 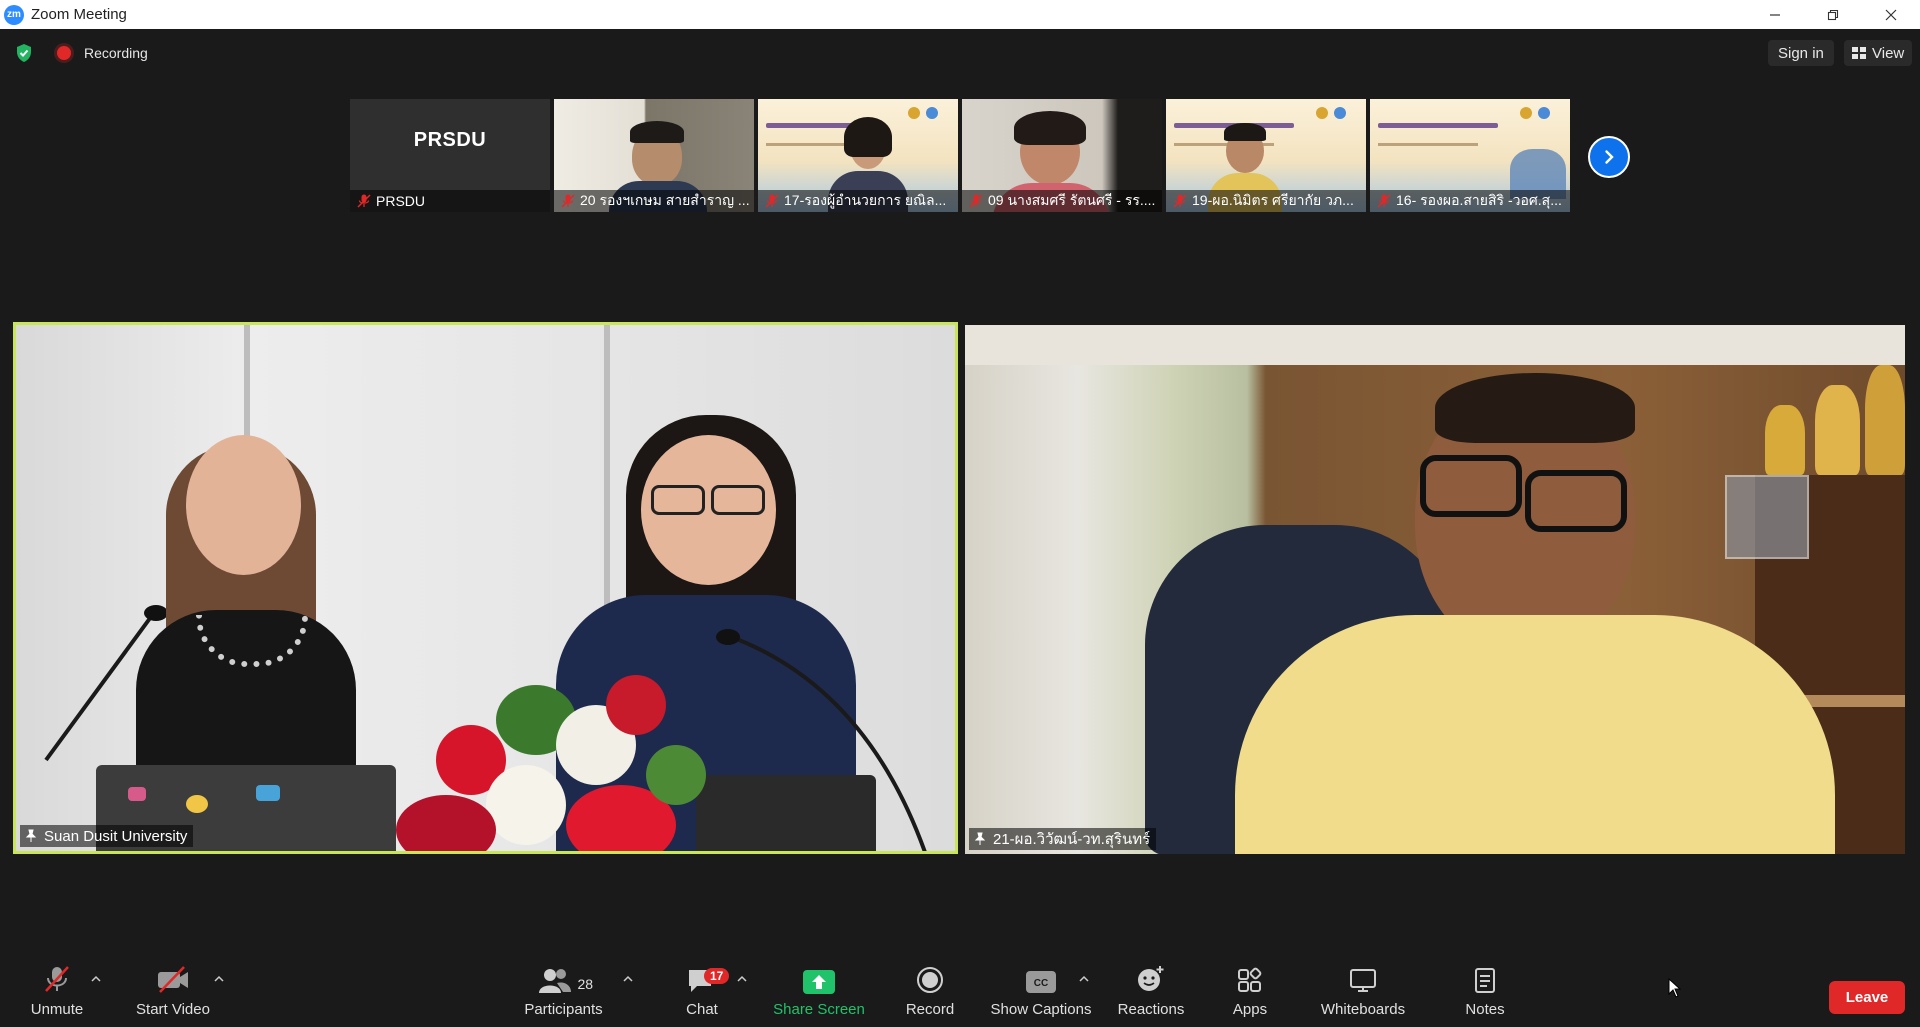 What do you see at coordinates (702, 1009) in the screenshot?
I see `chat-label: Chat` at bounding box center [702, 1009].